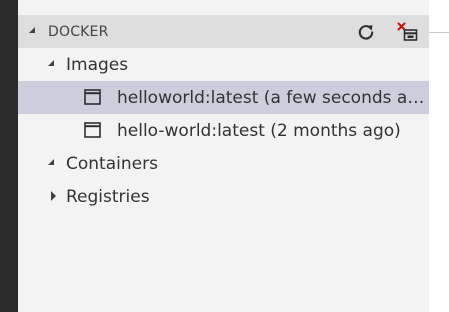 This screenshot has height=312, width=449. What do you see at coordinates (53, 196) in the screenshot?
I see `collapsed-chevron-icon` at bounding box center [53, 196].